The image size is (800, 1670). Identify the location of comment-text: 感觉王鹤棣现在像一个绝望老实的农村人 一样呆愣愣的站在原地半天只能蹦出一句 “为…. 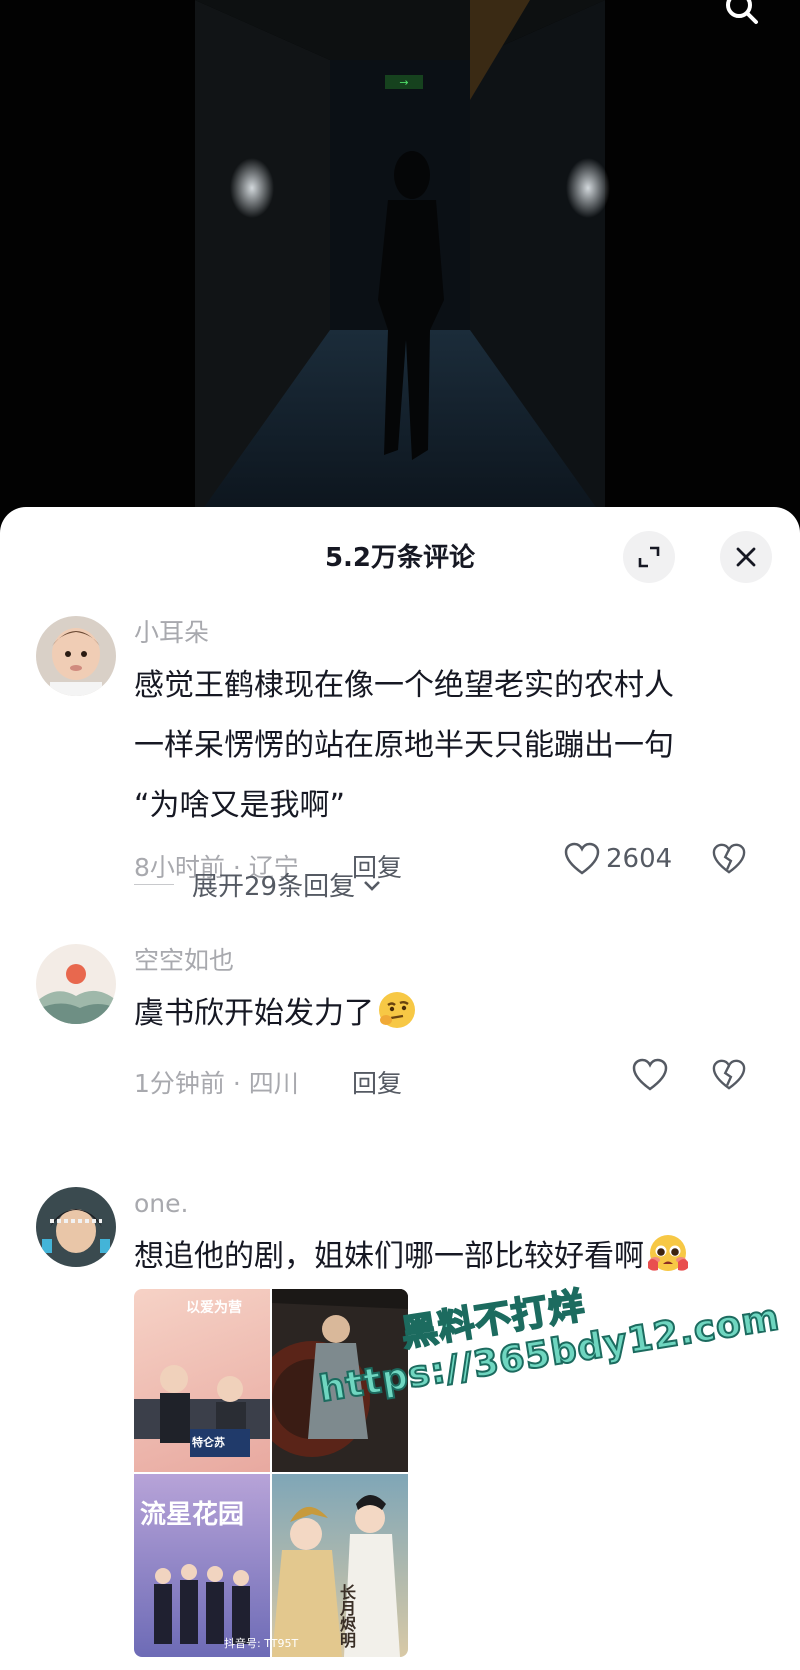
(452, 746).